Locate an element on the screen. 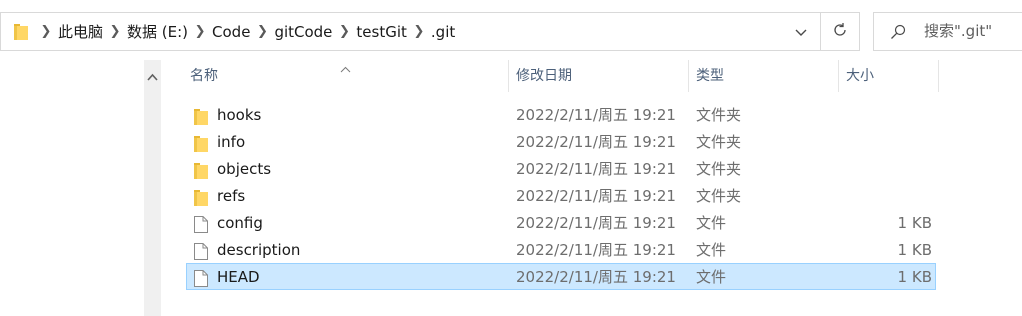 The height and width of the screenshot is (316, 1022). refresh-button is located at coordinates (839, 31).